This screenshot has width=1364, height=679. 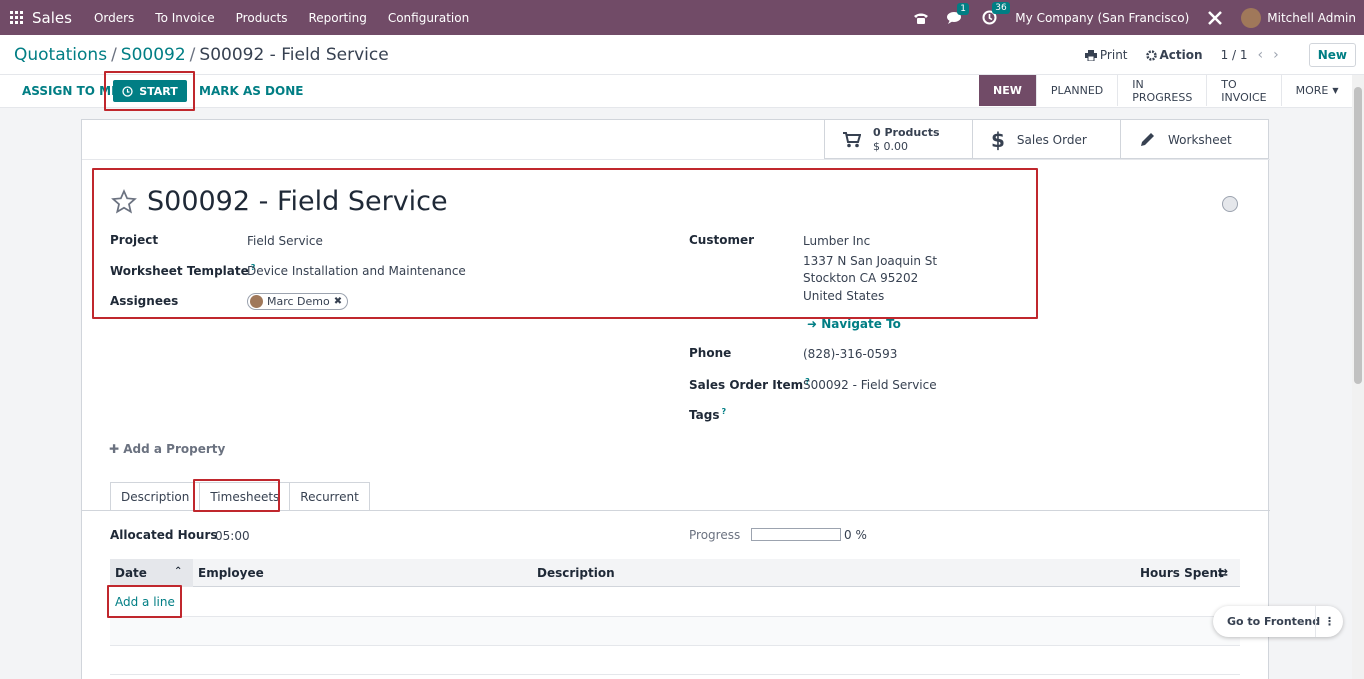 I want to click on assignee-tag: Marc Demo ✖, so click(x=298, y=301).